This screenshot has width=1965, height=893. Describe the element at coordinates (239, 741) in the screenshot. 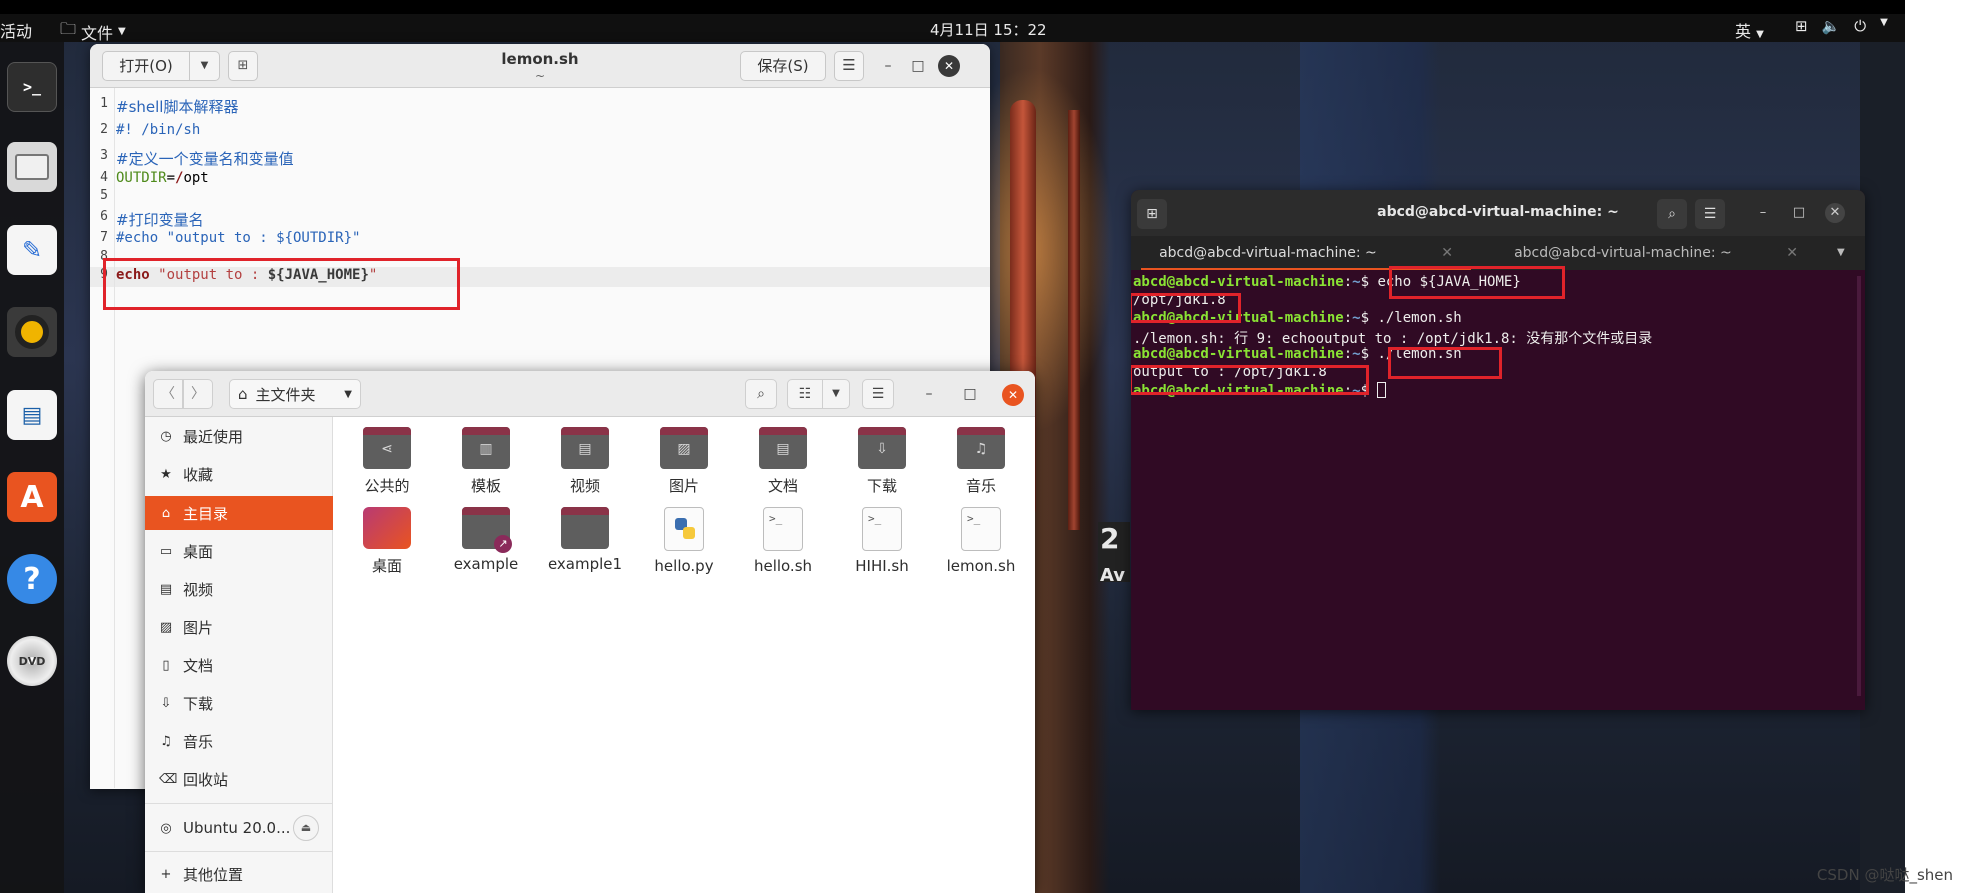

I see `sidebar-item-music: ♫ 音乐` at that location.